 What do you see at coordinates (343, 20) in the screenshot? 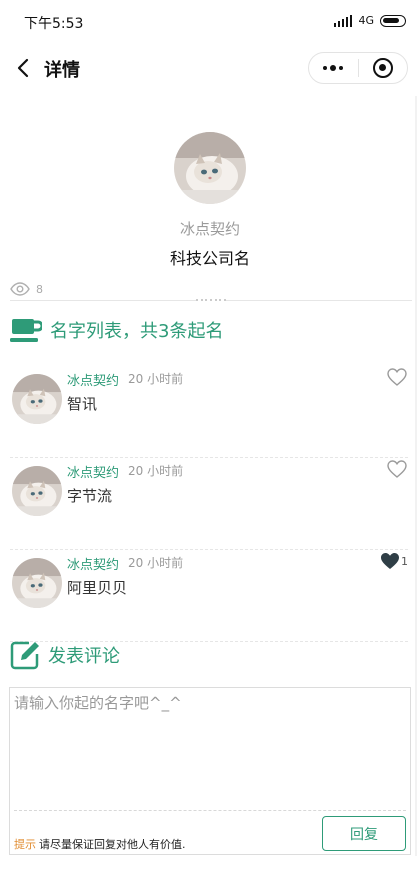
I see `signal-icon` at bounding box center [343, 20].